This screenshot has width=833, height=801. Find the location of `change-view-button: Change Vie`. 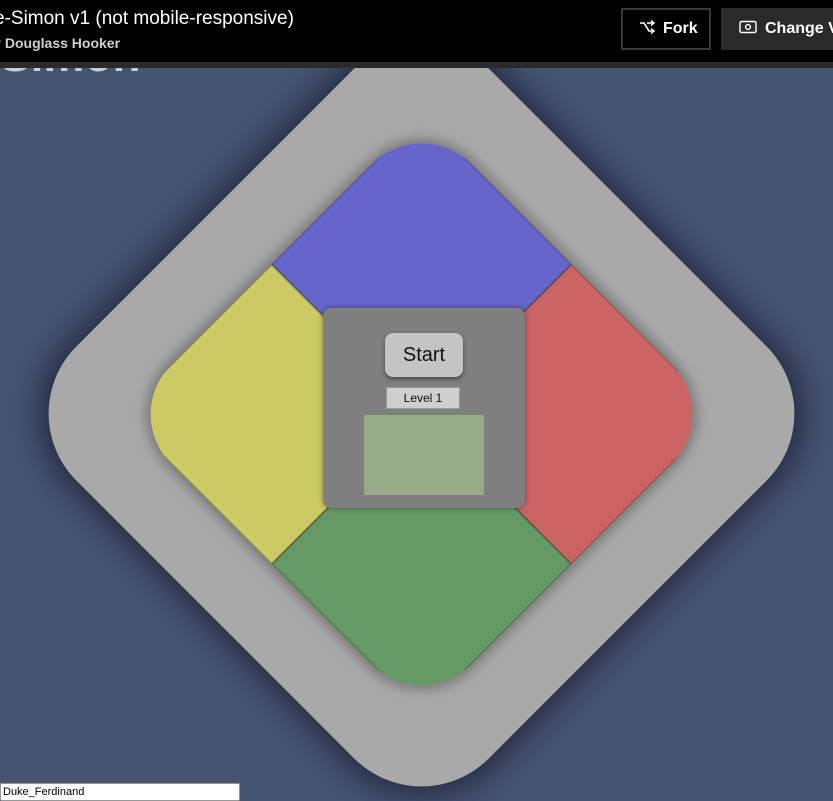

change-view-button: Change Vie is located at coordinates (777, 29).